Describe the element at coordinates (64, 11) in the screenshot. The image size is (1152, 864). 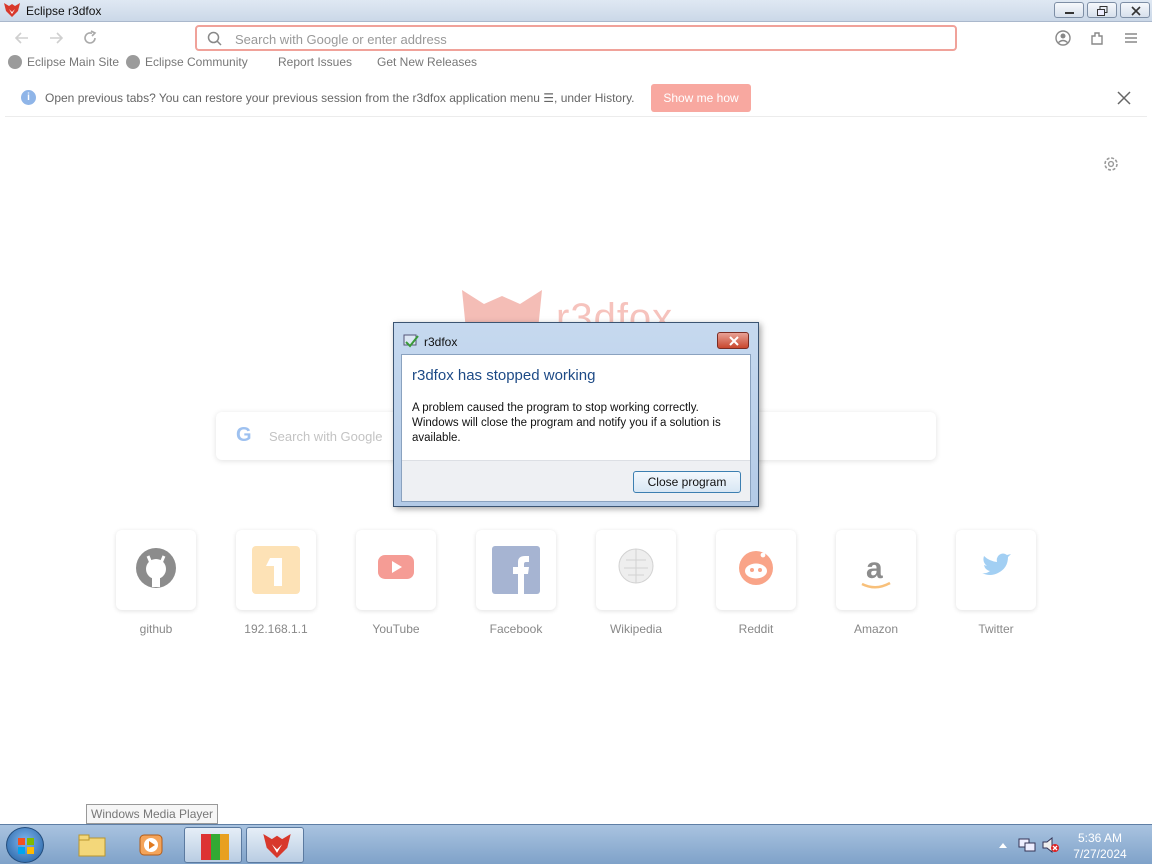
I see `window-title: Eclipse r3dfox` at that location.